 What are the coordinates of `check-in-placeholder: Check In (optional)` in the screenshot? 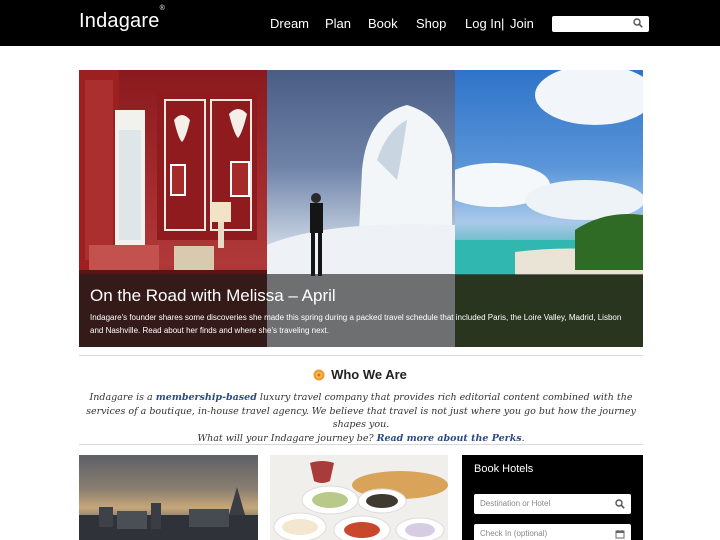 It's located at (514, 533).